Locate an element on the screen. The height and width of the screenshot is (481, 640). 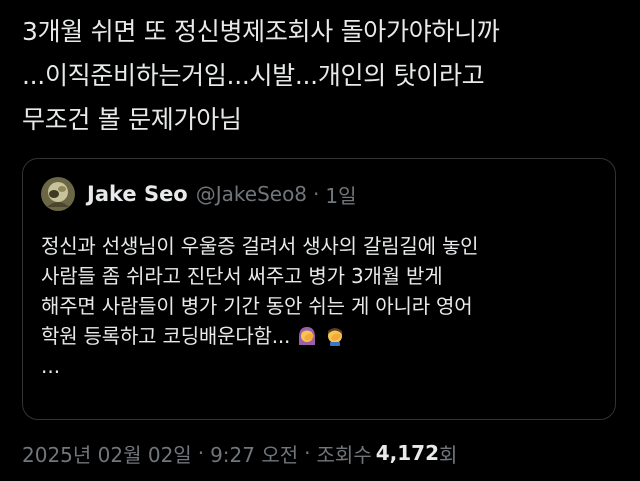
quote-line: 해주면 사람들이 병가 기간 동안 쉬는 게 아니라 영어 is located at coordinates (321, 306).